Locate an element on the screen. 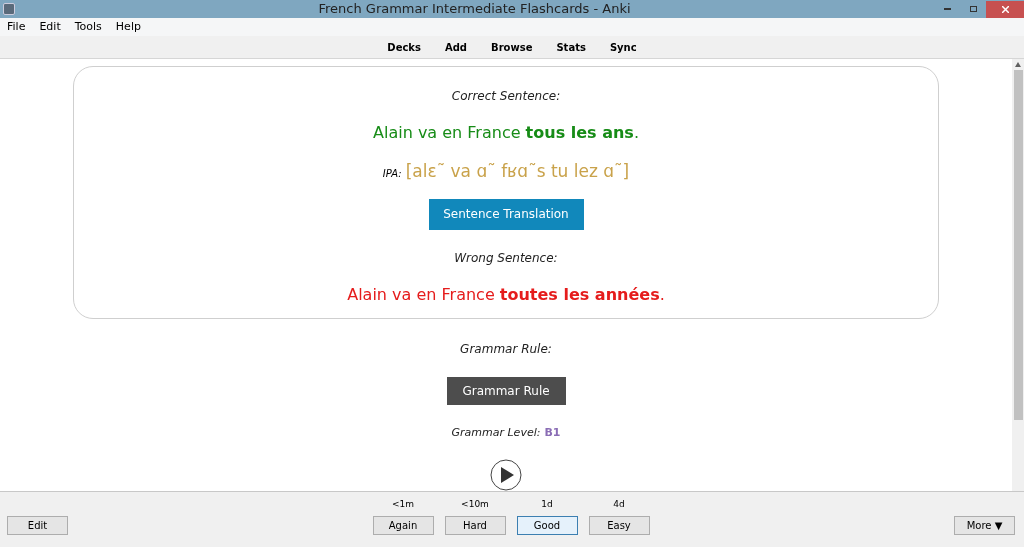 This screenshot has width=1024, height=547. answer-button: Easy is located at coordinates (619, 525).